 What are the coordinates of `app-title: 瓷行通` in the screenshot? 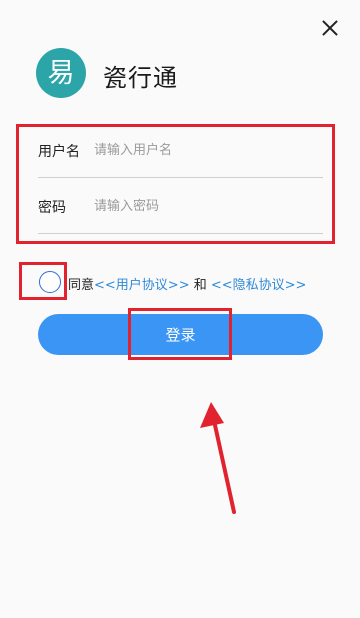 It's located at (140, 78).